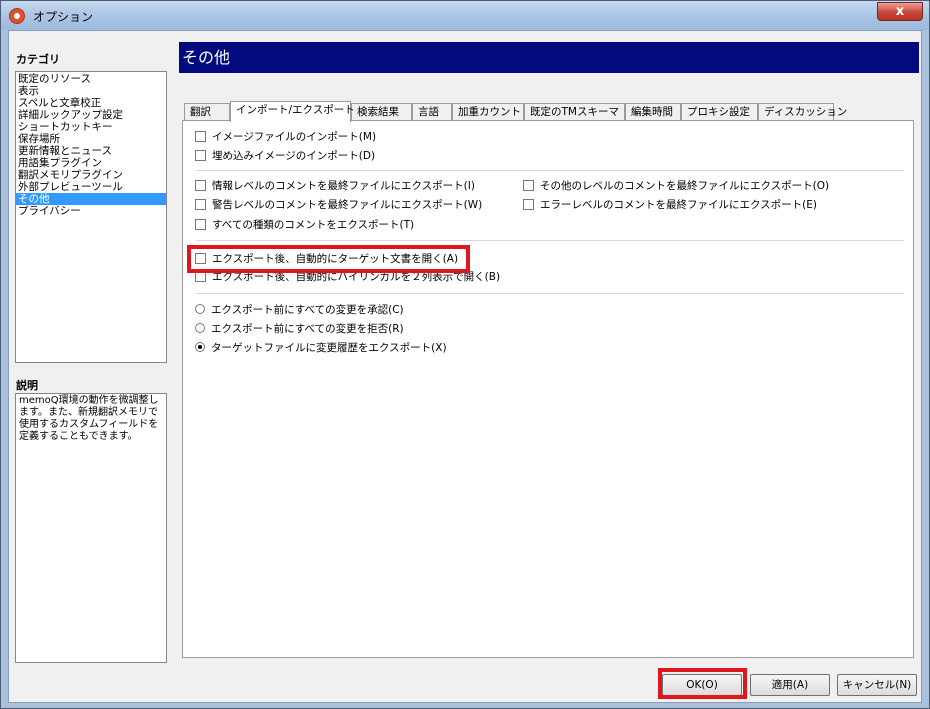  I want to click on option-label: 情報レベルのコメントを最終ファイルにエクスポート(I), so click(343, 186).